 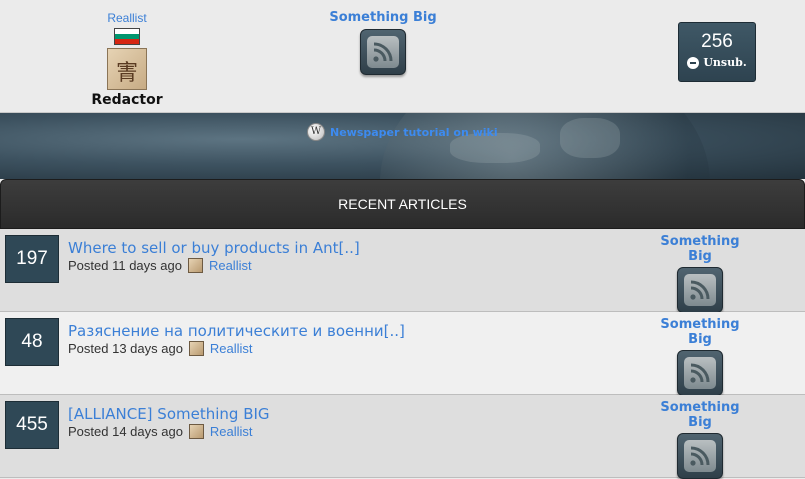 What do you see at coordinates (214, 248) in the screenshot?
I see `article-title-link: Where to sell or buy products in Ant[..]` at bounding box center [214, 248].